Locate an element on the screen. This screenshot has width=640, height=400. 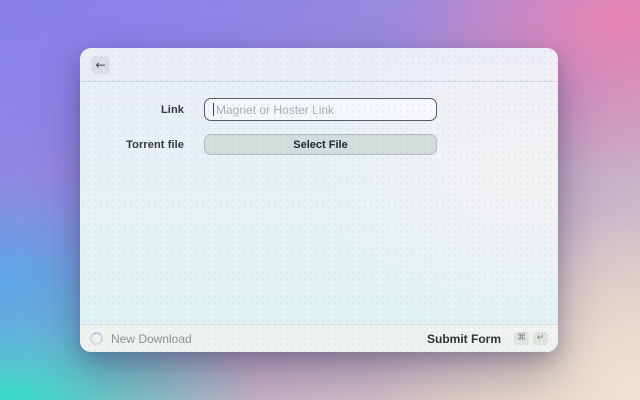
back-button: ← is located at coordinates (100, 64).